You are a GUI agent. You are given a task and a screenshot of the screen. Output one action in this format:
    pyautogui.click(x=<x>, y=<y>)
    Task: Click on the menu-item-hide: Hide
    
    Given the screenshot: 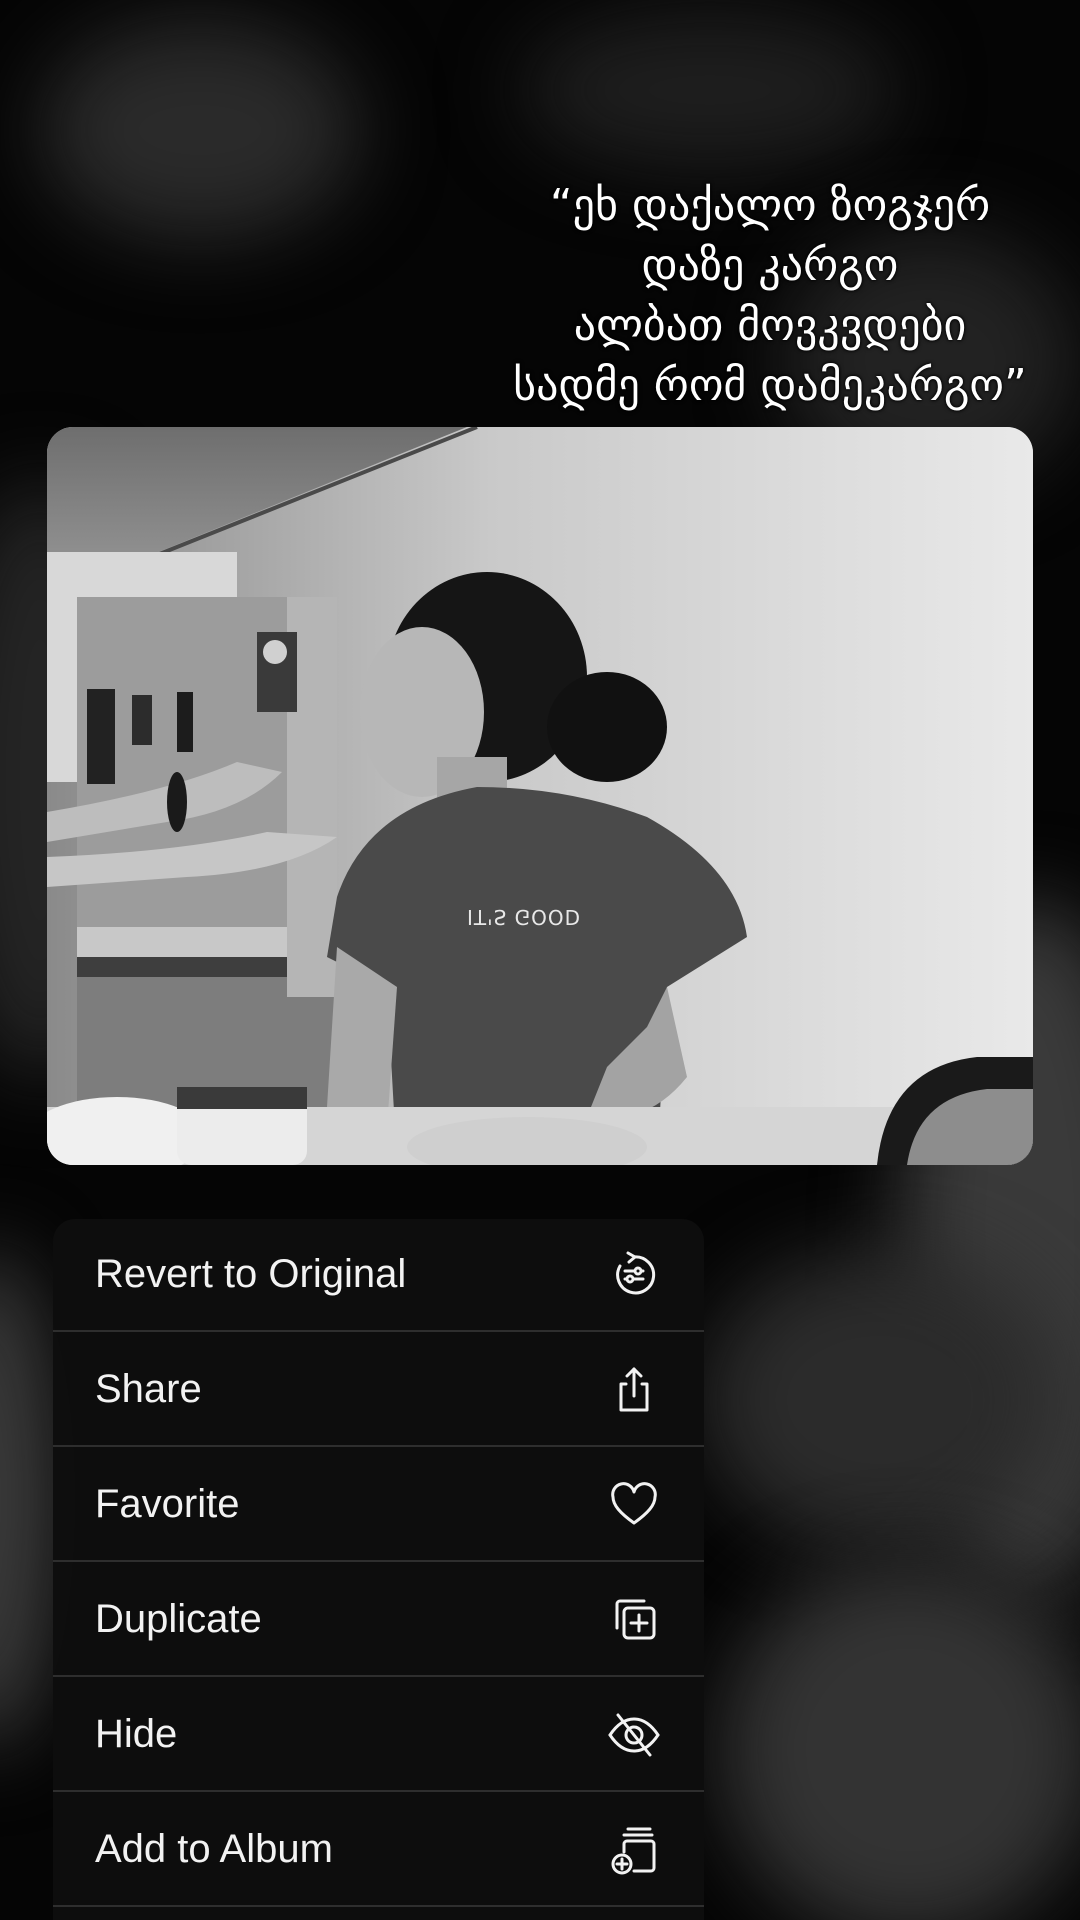 What is the action you would take?
    pyautogui.click(x=378, y=1735)
    